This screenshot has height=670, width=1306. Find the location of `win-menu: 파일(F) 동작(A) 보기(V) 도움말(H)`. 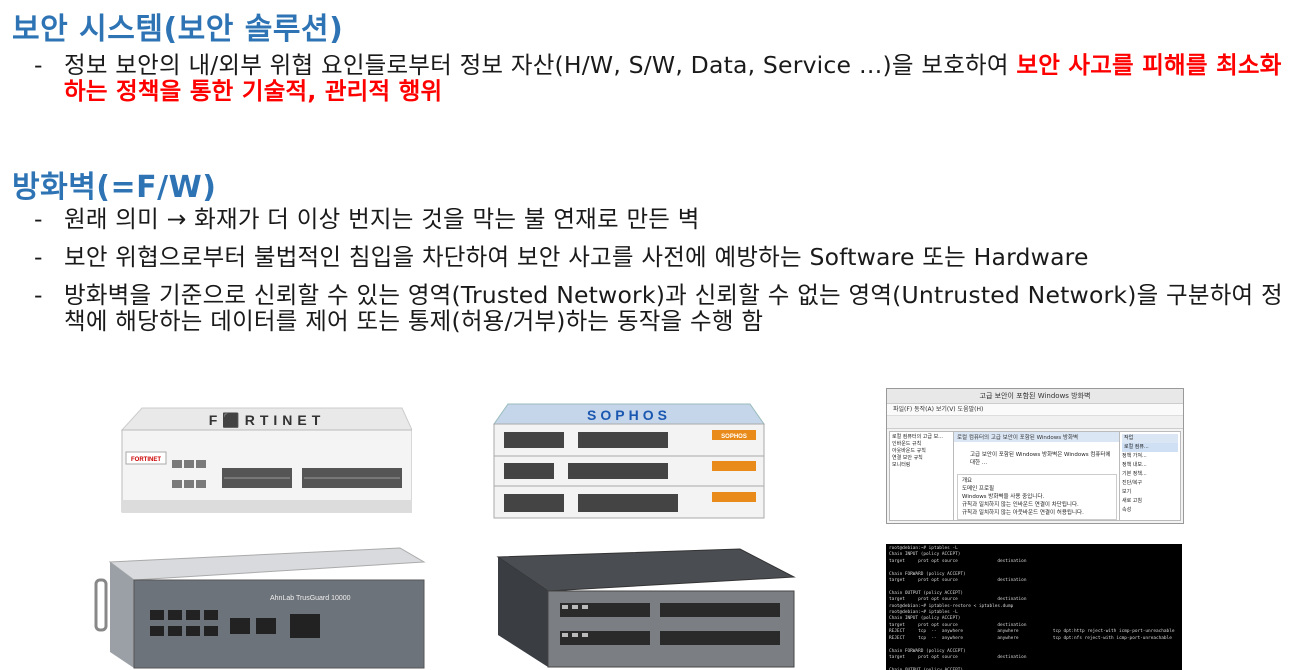

win-menu: 파일(F) 동작(A) 보기(V) 도움말(H) is located at coordinates (1035, 410).